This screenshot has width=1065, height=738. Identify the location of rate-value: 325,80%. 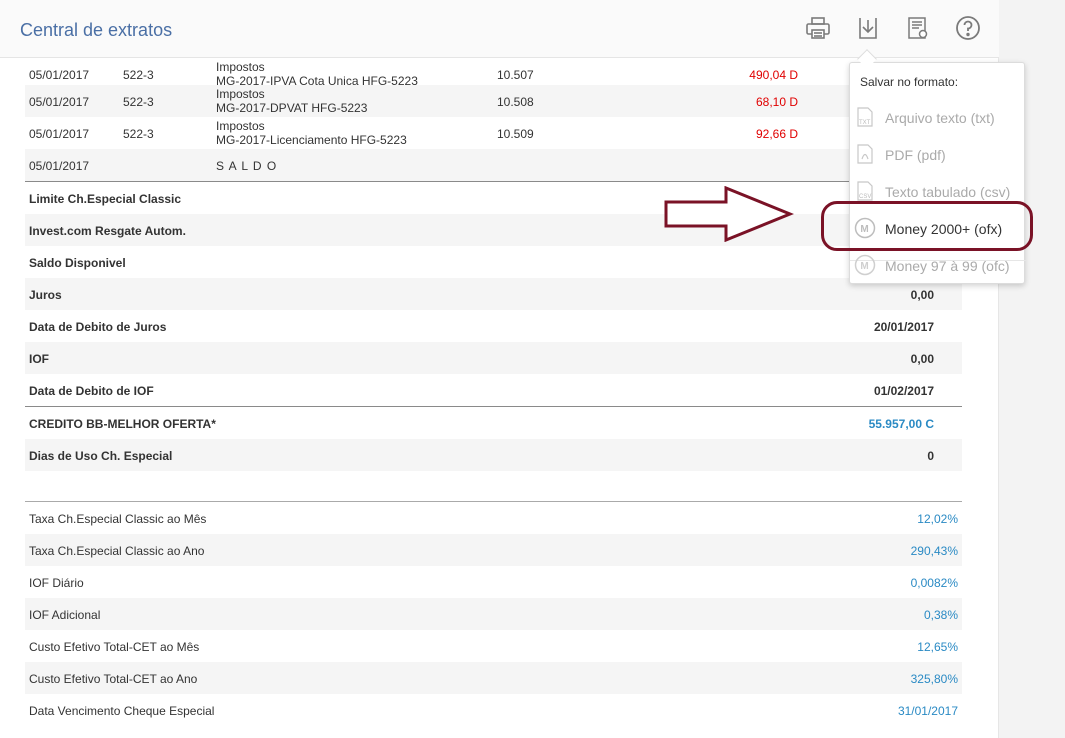
(934, 679).